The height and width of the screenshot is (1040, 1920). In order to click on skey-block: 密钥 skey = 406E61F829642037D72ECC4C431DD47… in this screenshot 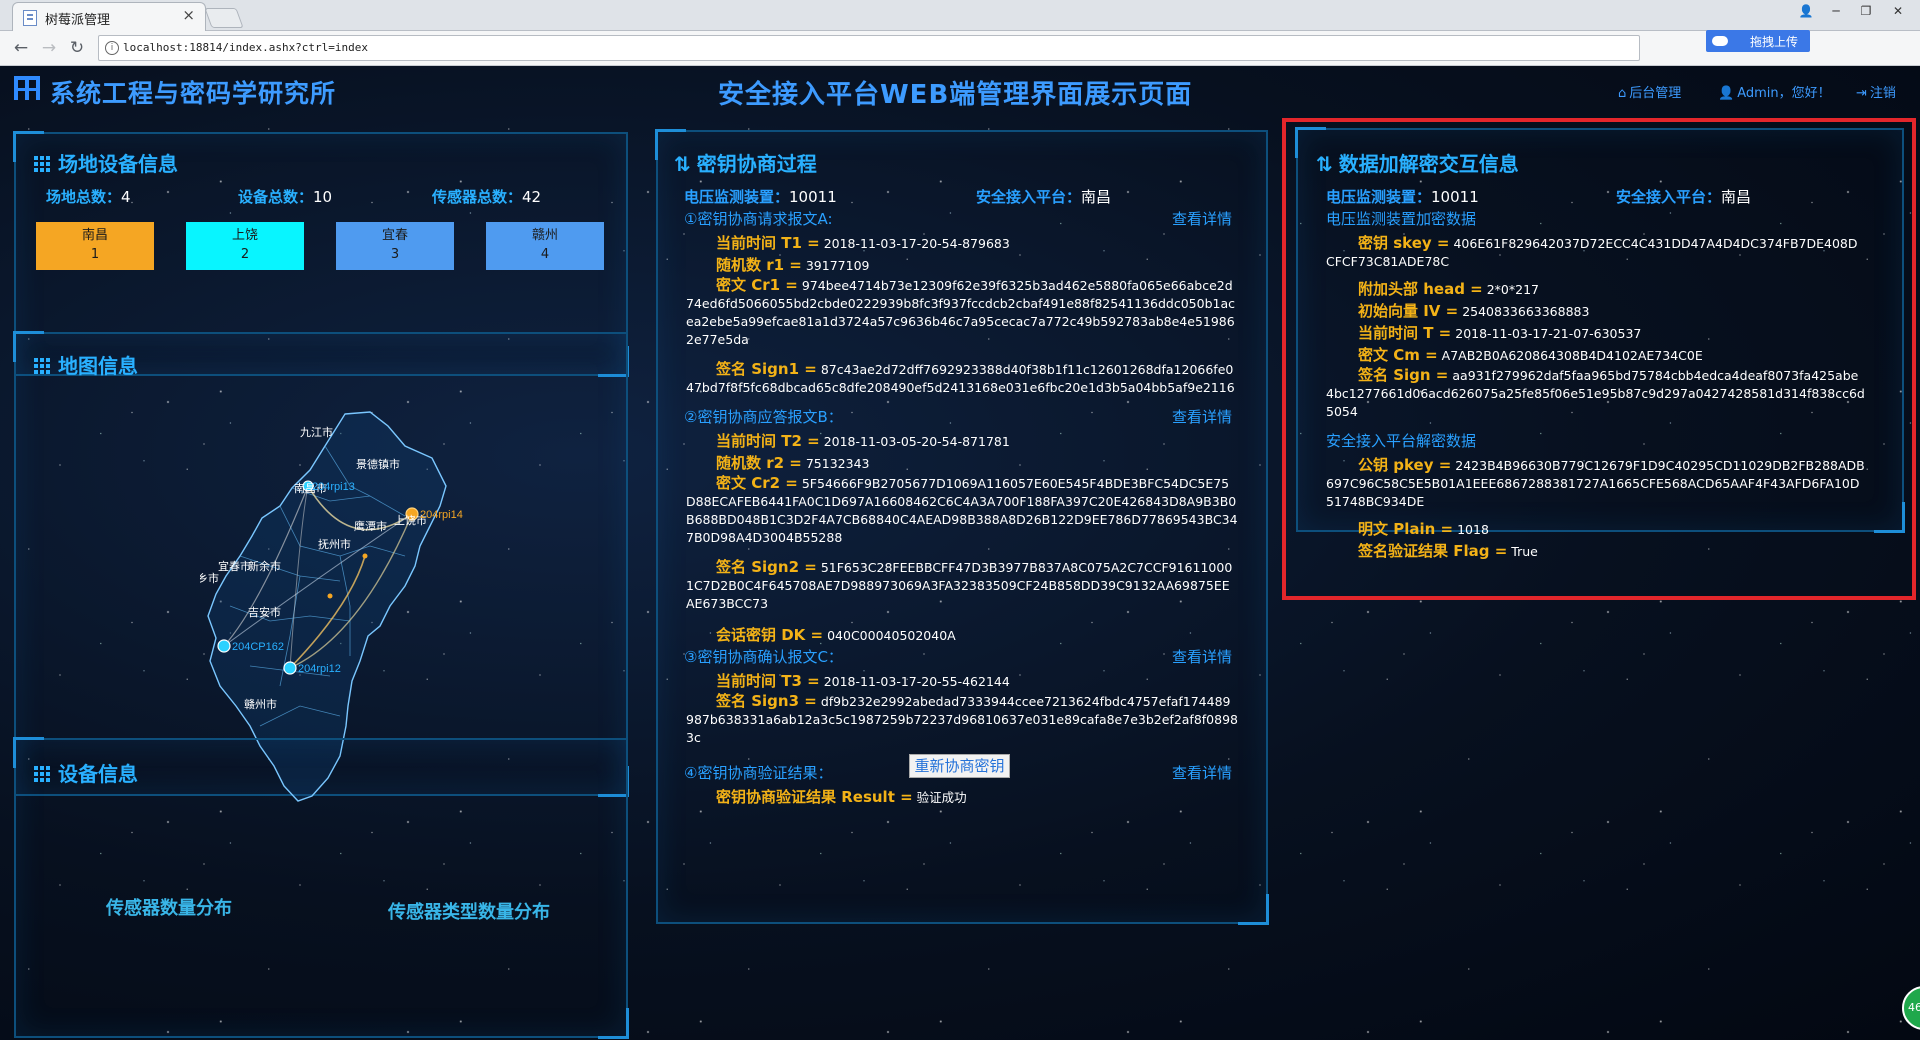, I will do `click(1596, 252)`.